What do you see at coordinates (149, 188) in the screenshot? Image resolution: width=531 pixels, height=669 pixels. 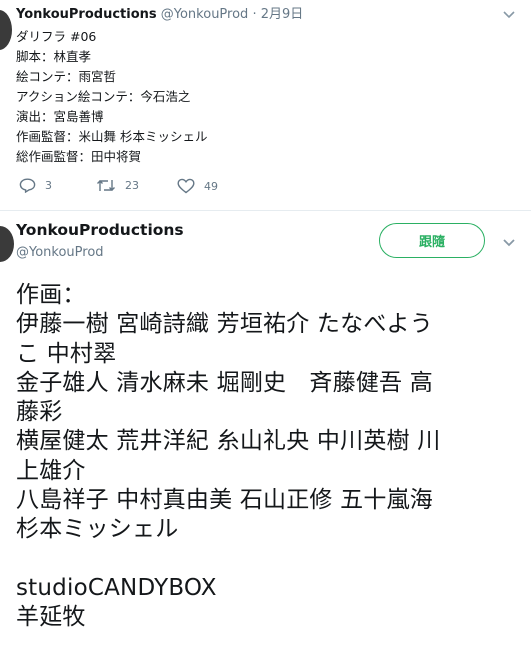 I see `tweet-actions: 3 23 49` at bounding box center [149, 188].